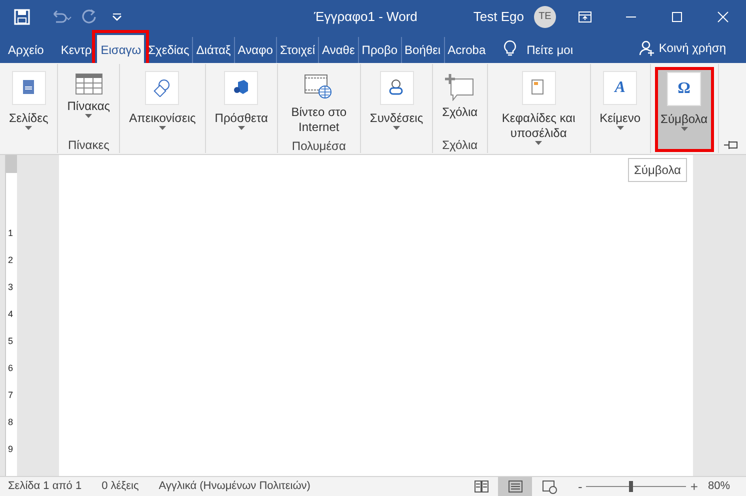 This screenshot has height=496, width=746. What do you see at coordinates (234, 486) in the screenshot?
I see `language-indicator: Αγγλικά (Ηνωμένων Πολιτειών)` at bounding box center [234, 486].